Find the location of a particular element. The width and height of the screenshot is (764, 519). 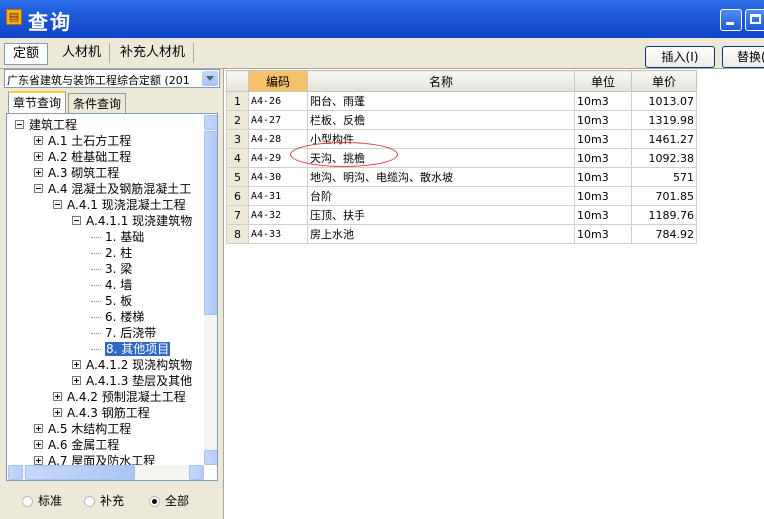

maximize-button is located at coordinates (754, 20).